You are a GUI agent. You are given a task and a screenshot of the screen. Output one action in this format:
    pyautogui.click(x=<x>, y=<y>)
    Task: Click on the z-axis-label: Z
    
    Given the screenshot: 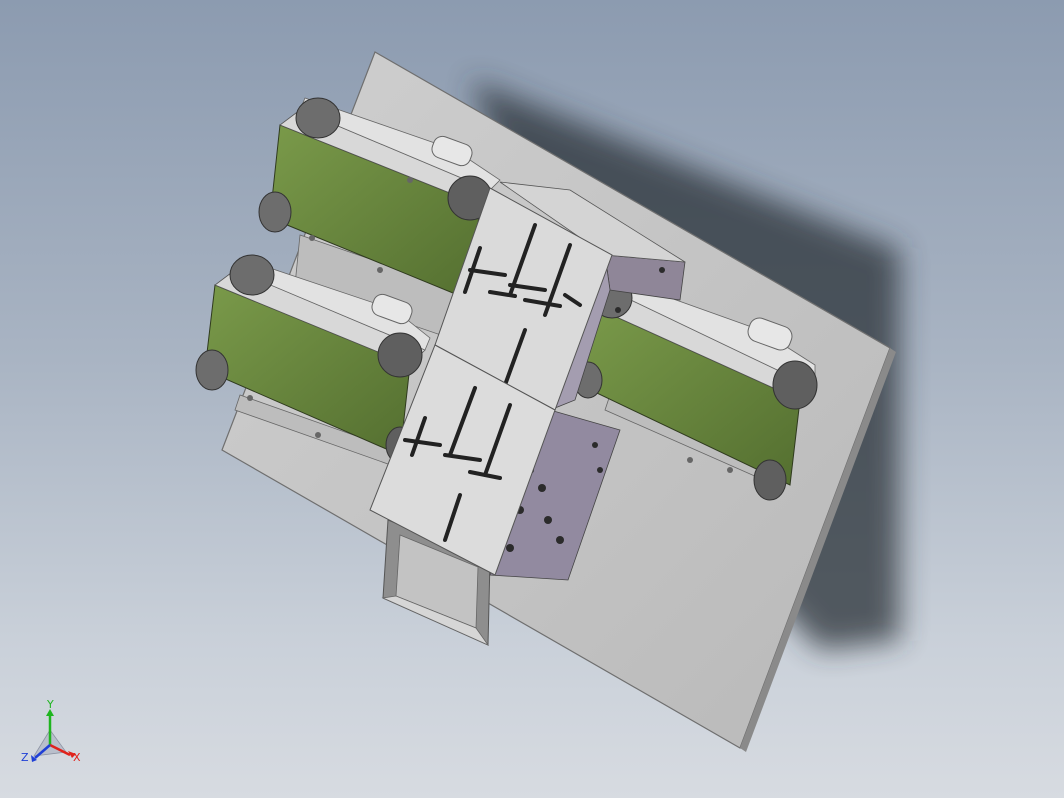 What is the action you would take?
    pyautogui.click(x=25, y=757)
    